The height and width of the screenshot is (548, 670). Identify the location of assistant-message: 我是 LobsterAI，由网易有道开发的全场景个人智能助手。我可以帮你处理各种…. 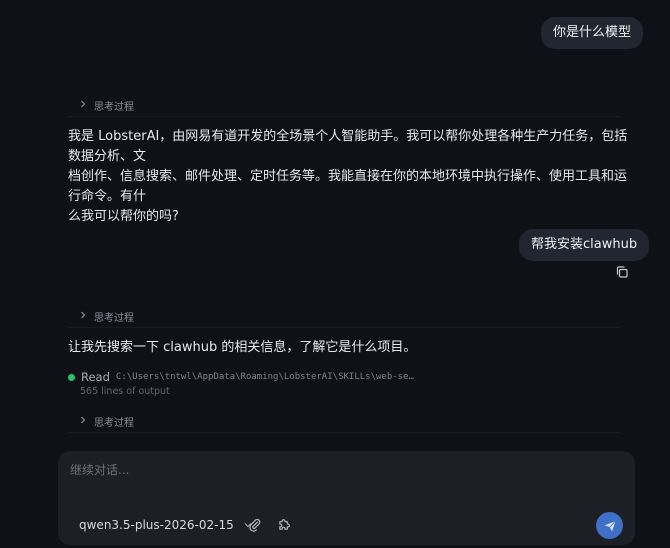
(348, 176).